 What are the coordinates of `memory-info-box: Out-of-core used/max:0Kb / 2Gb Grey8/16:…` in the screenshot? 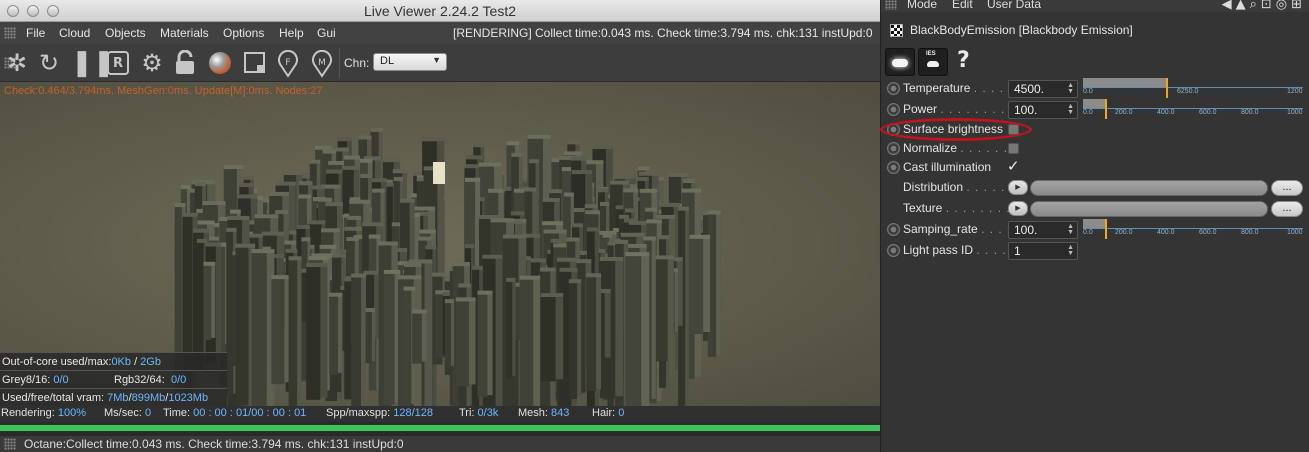 It's located at (113, 379).